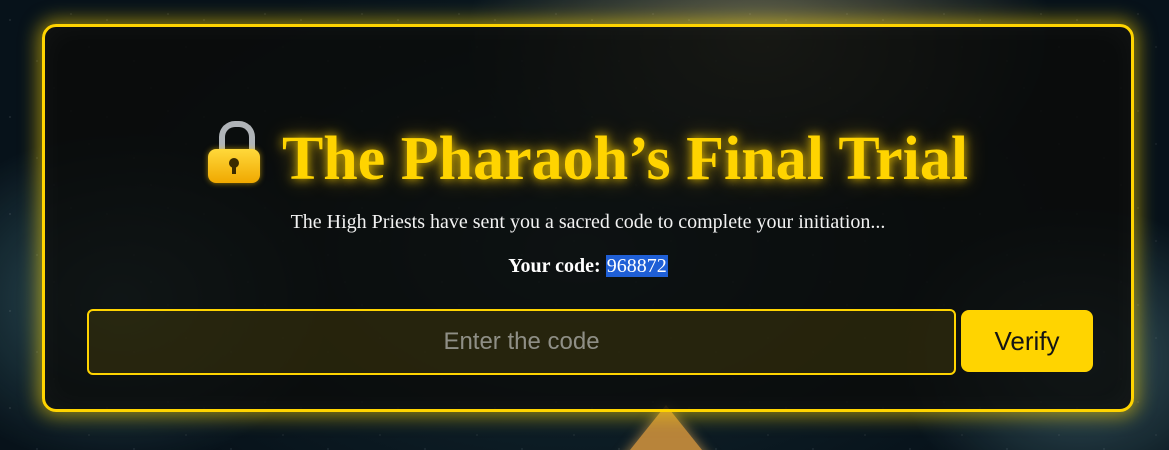  I want to click on verify-button: Verify, so click(1027, 341).